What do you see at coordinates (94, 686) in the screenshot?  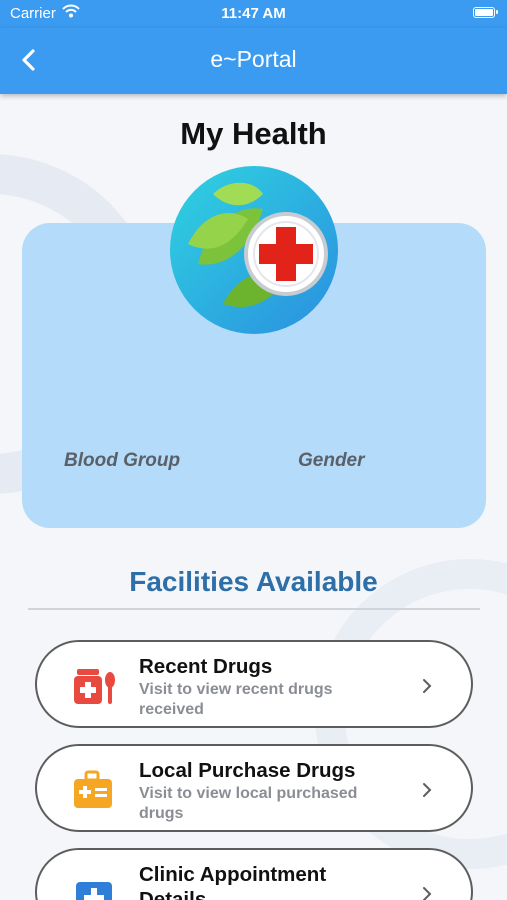 I see `medicine-icon` at bounding box center [94, 686].